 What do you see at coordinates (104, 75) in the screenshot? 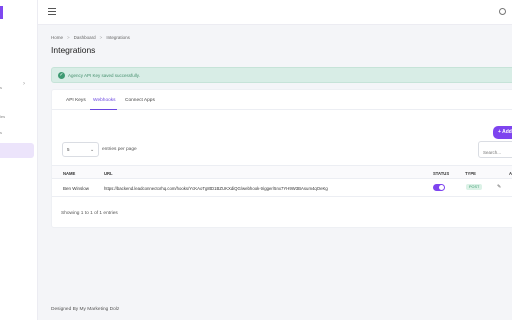
I see `alert-message: Agency API Key saved successfully.` at bounding box center [104, 75].